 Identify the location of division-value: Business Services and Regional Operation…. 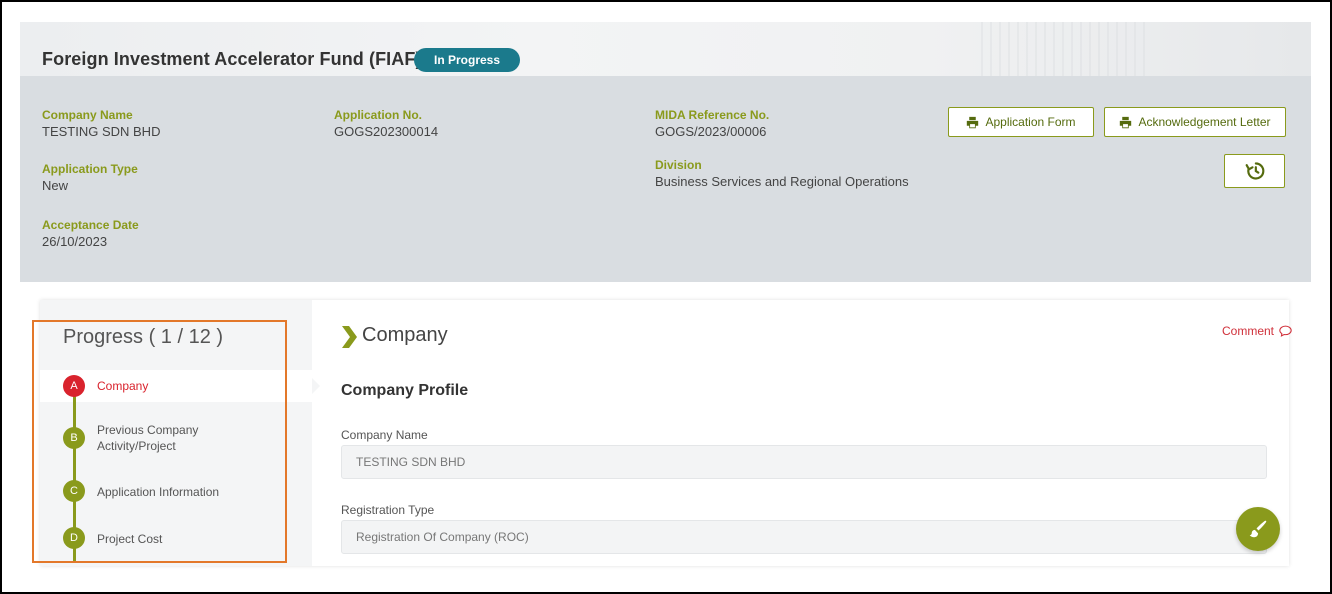
(782, 181).